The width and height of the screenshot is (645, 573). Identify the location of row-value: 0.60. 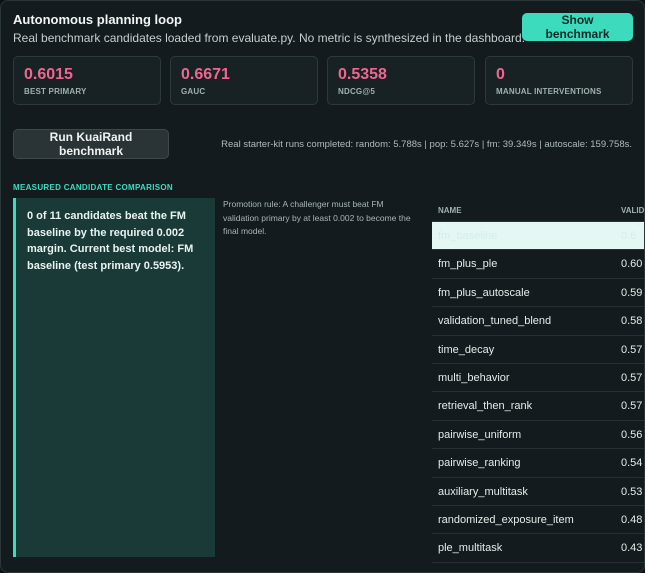
(632, 264).